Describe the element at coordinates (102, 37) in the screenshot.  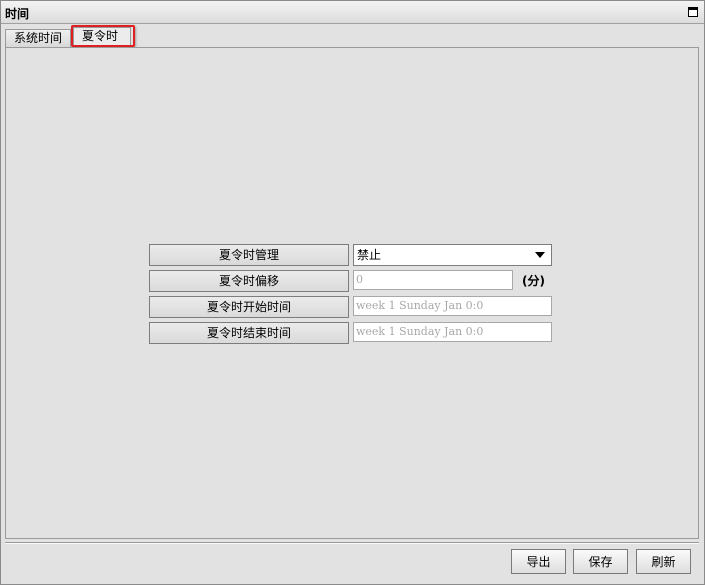
I see `tab-daylight-saving: 夏令时` at that location.